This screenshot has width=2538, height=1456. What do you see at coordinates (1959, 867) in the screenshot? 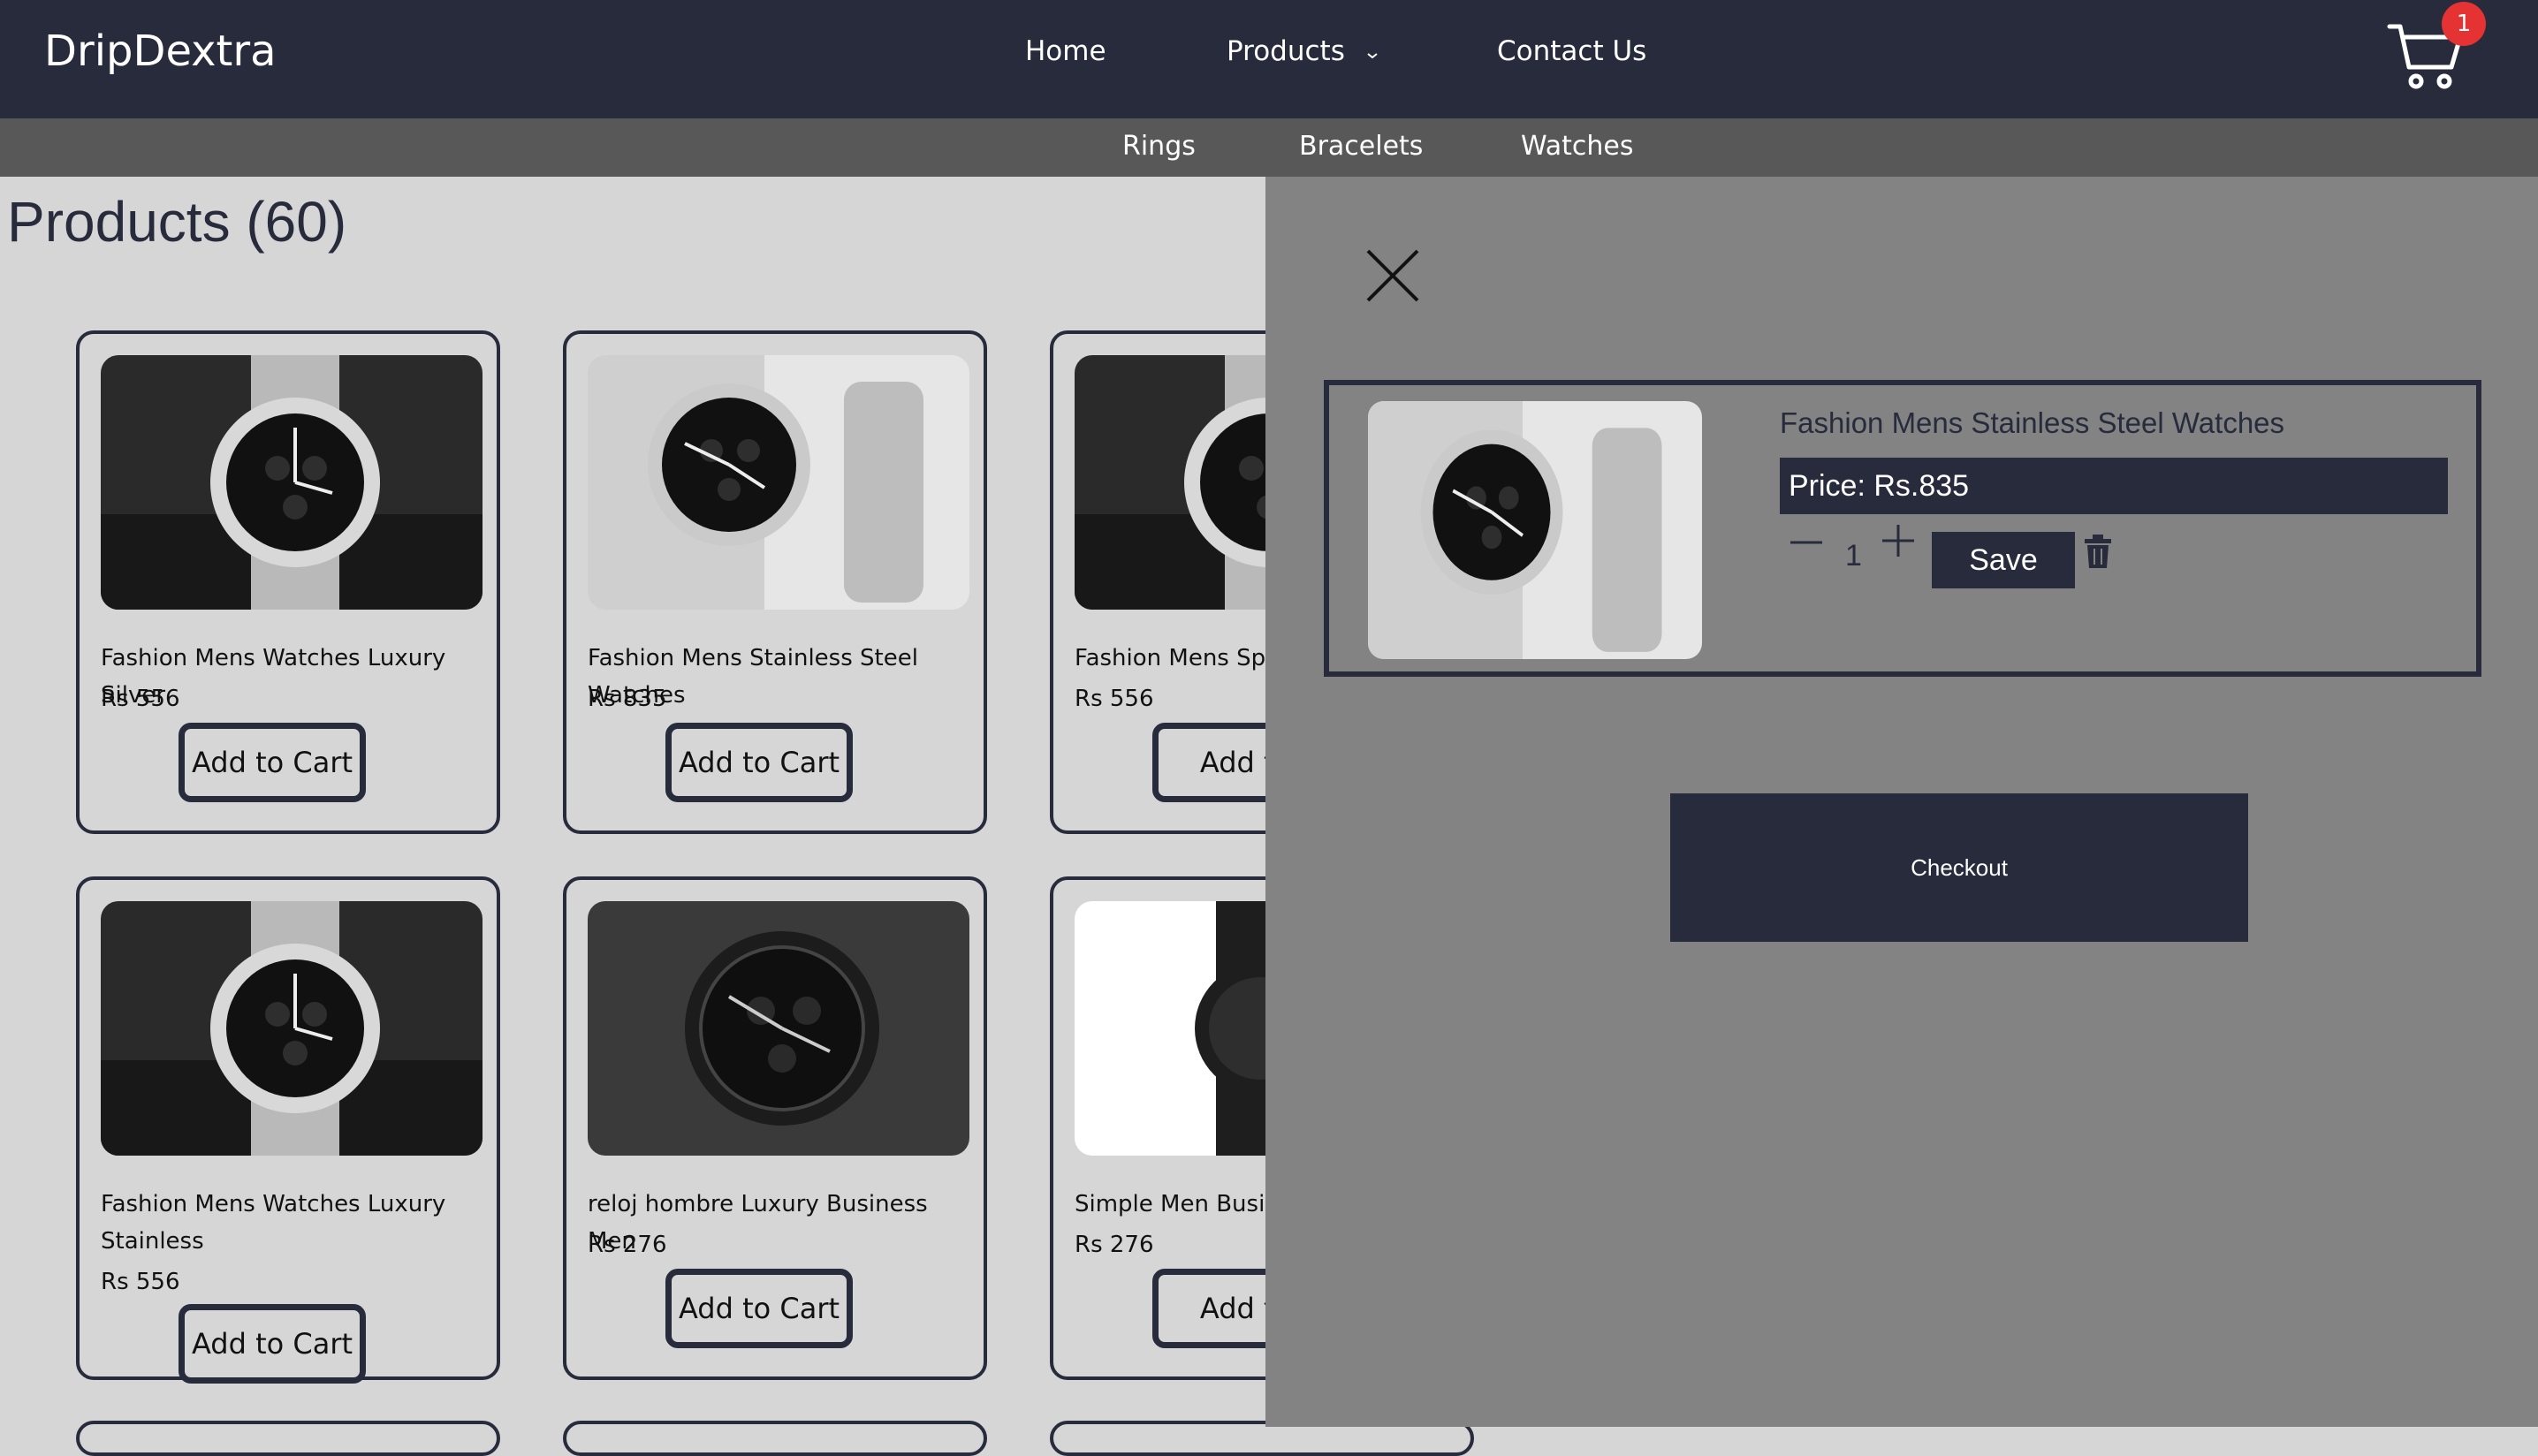
I see `checkout-button: Checkout` at bounding box center [1959, 867].